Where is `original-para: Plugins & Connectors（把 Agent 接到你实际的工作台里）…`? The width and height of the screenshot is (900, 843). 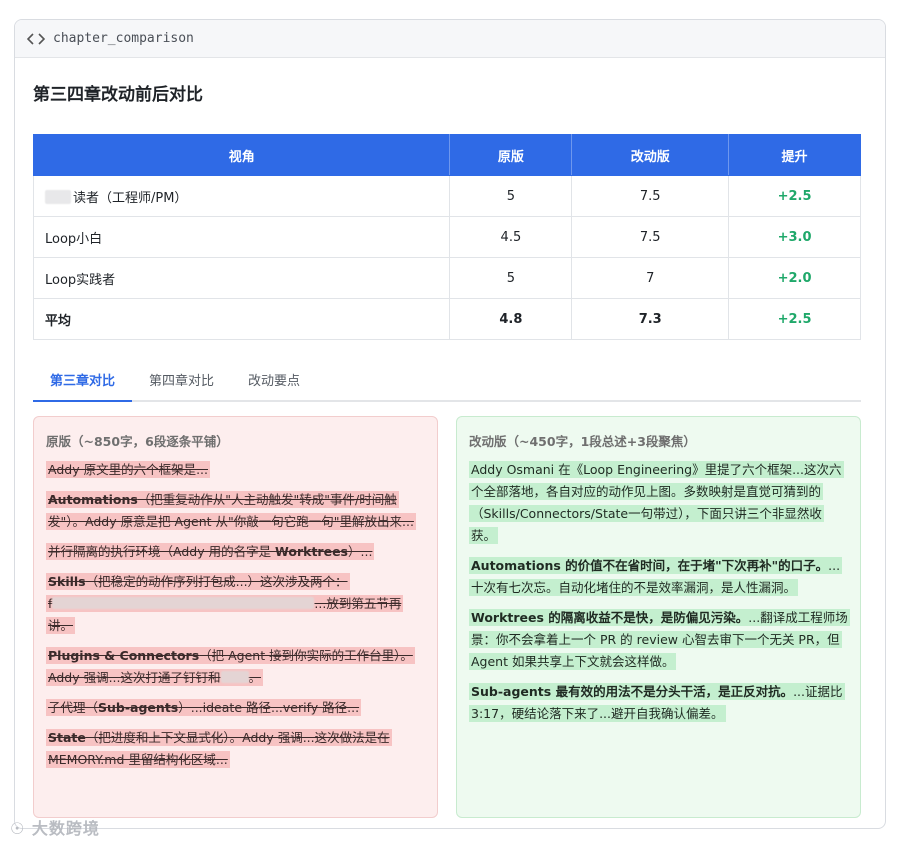 original-para: Plugins & Connectors（把 Agent 接到你实际的工作台里）… is located at coordinates (230, 666).